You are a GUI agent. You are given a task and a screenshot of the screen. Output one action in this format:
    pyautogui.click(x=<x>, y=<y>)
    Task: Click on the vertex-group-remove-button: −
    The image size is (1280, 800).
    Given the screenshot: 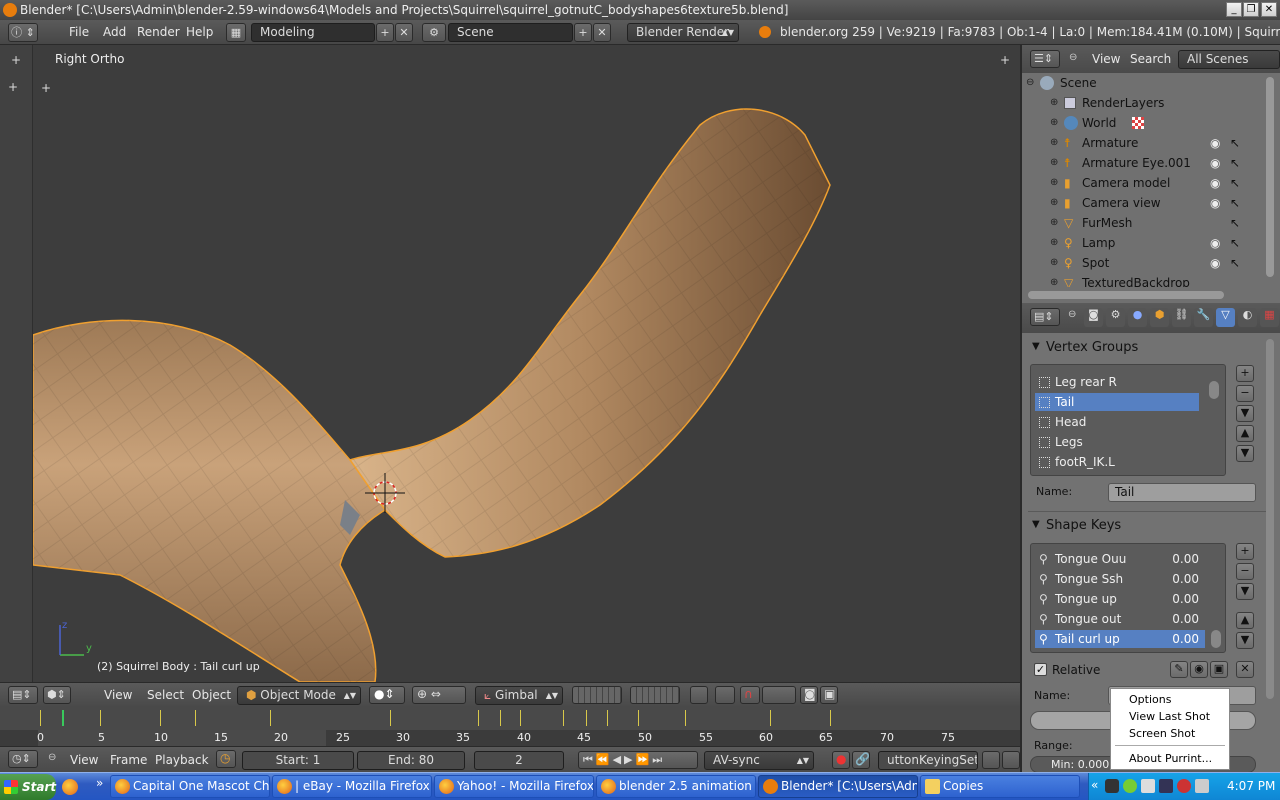 What is the action you would take?
    pyautogui.click(x=1245, y=393)
    